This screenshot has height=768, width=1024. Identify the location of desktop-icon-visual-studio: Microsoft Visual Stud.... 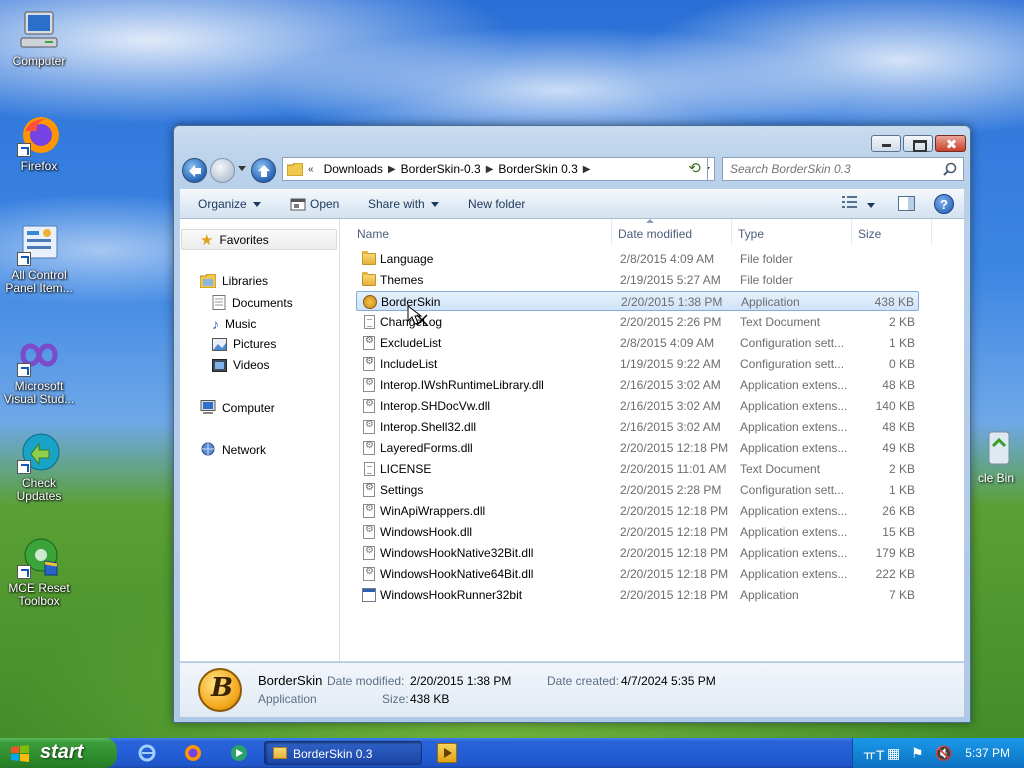
(39, 369).